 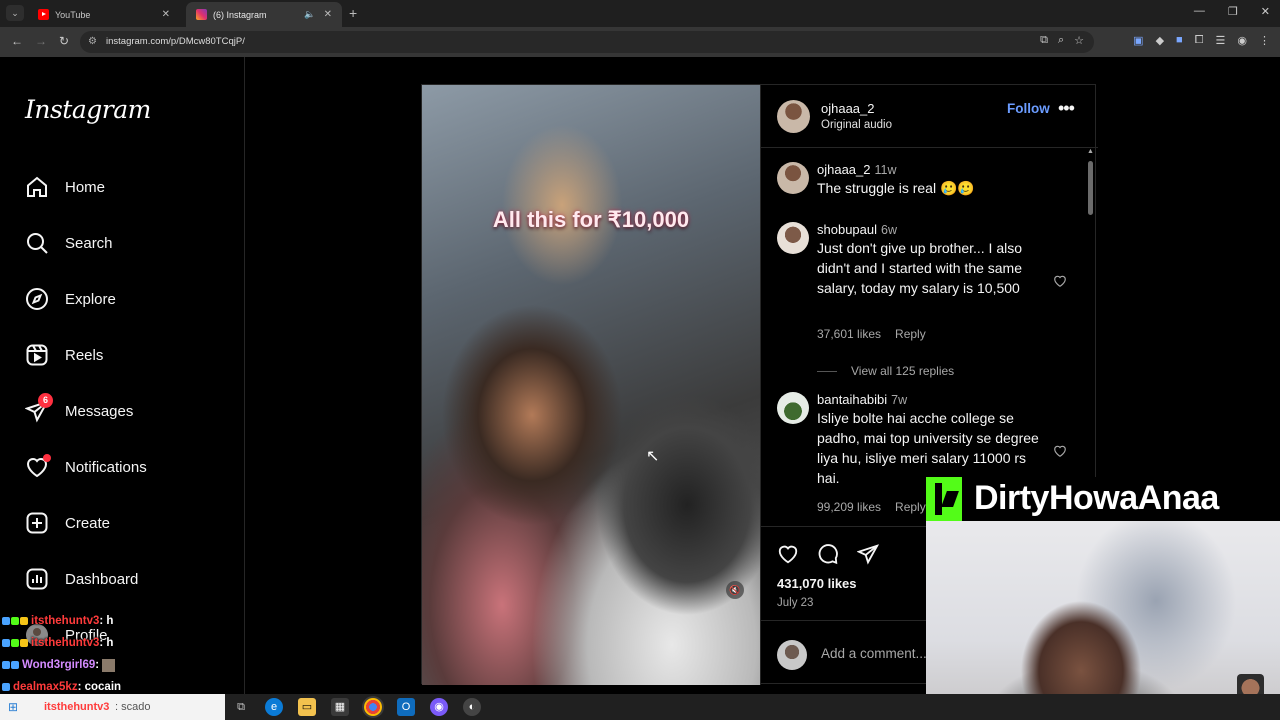 I want to click on comment-likes: 99,209 likes, so click(x=849, y=507).